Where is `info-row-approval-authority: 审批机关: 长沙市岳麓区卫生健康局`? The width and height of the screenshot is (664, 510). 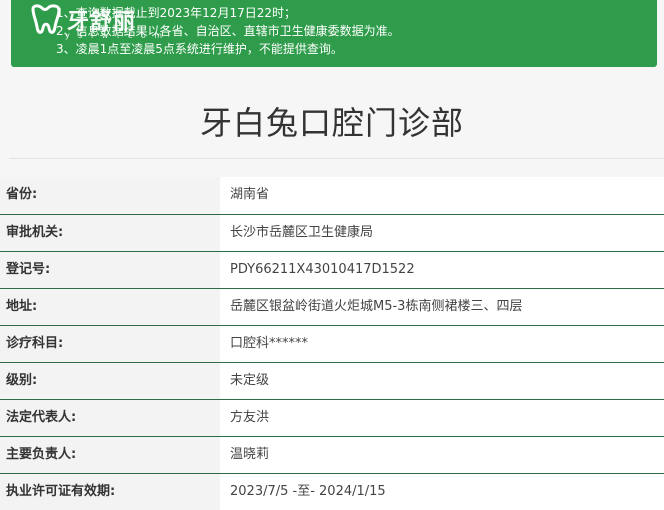
info-row-approval-authority: 审批机关: 长沙市岳麓区卫生健康局 is located at coordinates (332, 232).